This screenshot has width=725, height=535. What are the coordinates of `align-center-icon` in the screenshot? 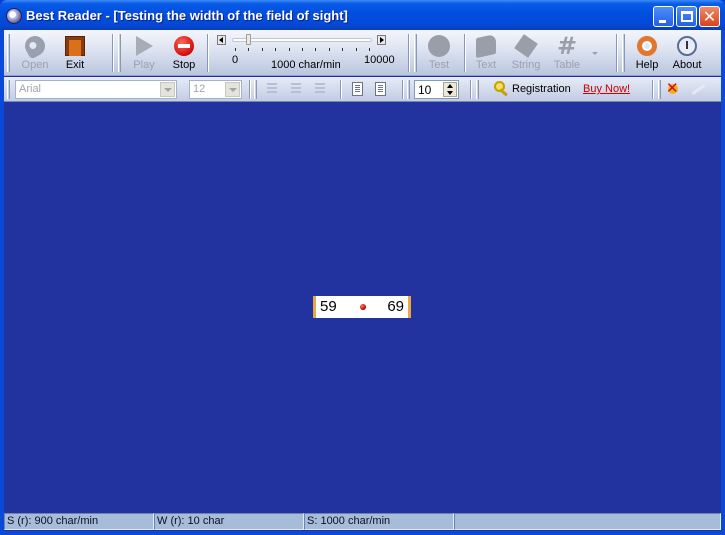 It's located at (296, 89).